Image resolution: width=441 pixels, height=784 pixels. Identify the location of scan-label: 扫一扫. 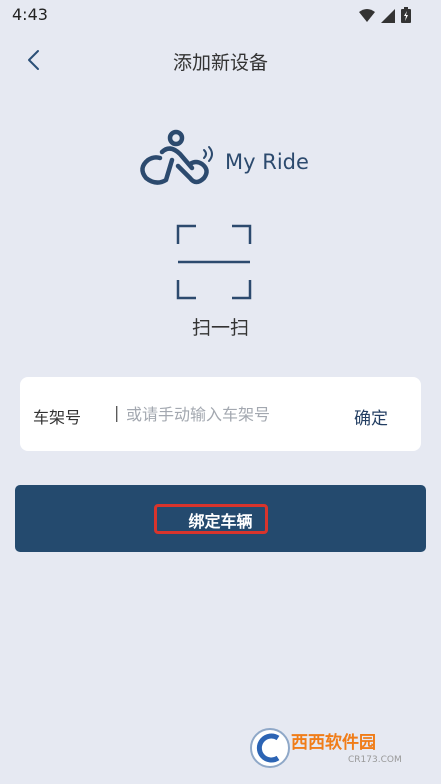
(220, 328).